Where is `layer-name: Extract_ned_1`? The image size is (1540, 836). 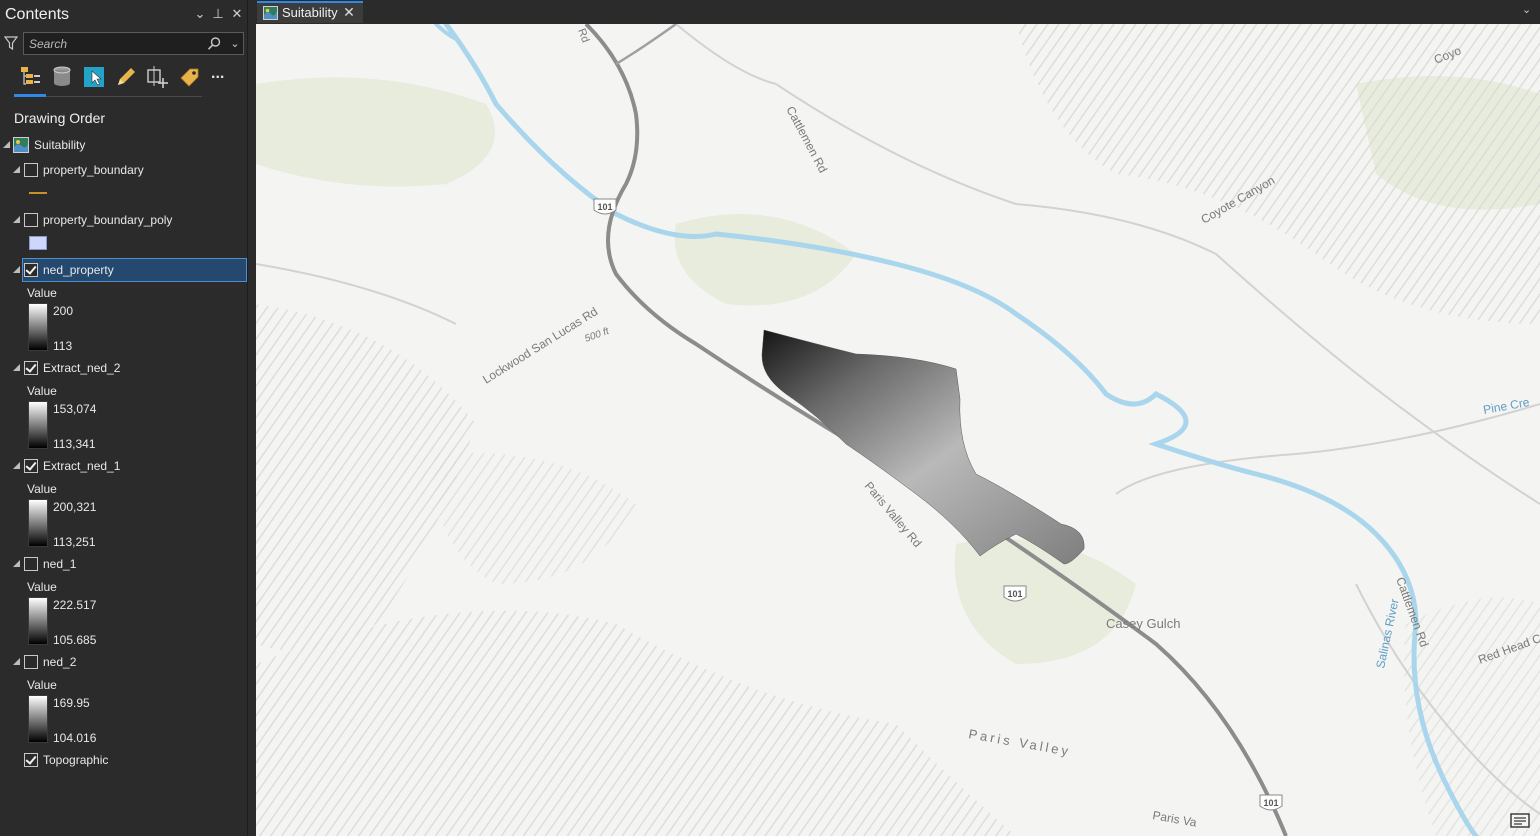 layer-name: Extract_ned_1 is located at coordinates (81, 466).